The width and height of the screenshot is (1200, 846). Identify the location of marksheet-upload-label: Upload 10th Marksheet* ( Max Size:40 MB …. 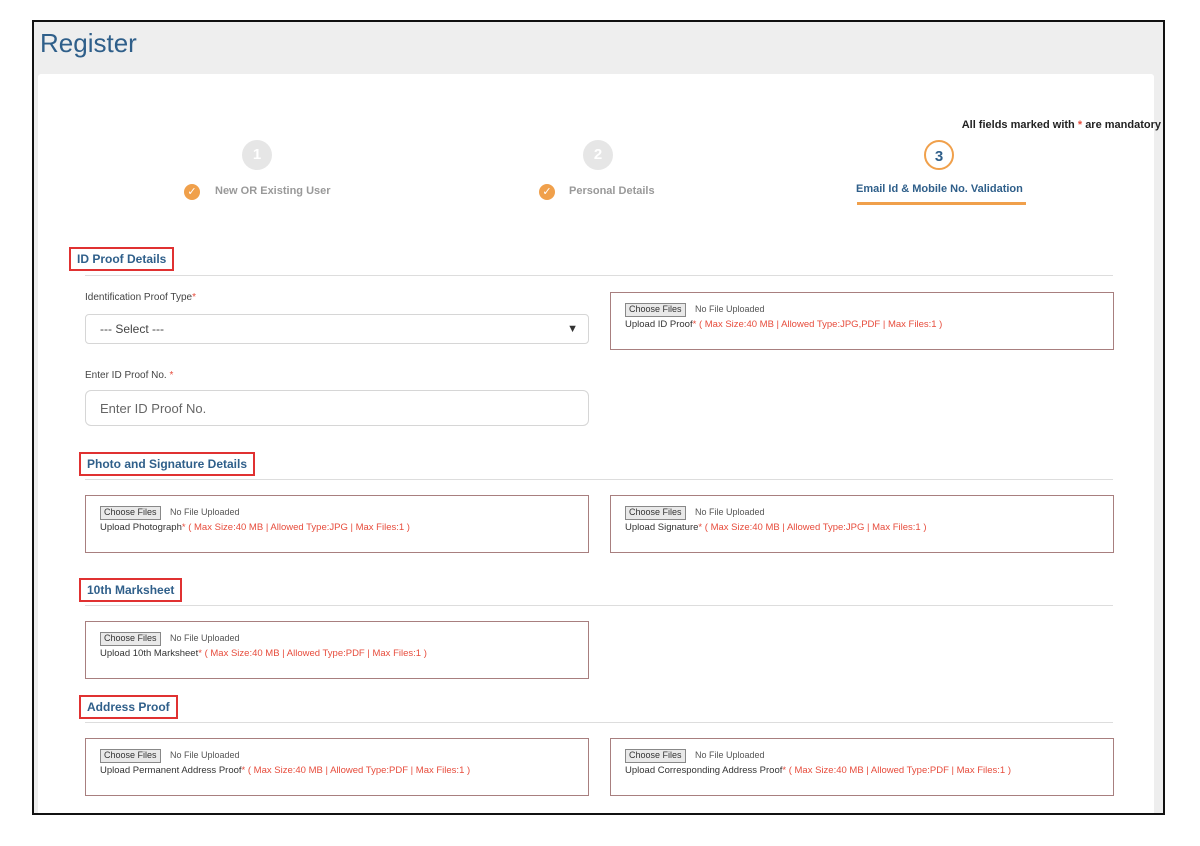
(263, 653).